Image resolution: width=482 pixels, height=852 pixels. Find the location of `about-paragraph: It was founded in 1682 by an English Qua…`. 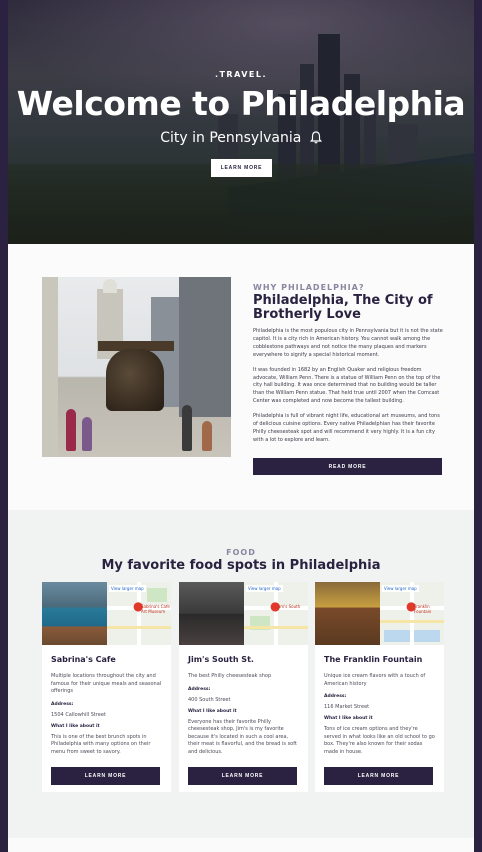

about-paragraph: It was founded in 1682 by an English Qua… is located at coordinates (347, 385).